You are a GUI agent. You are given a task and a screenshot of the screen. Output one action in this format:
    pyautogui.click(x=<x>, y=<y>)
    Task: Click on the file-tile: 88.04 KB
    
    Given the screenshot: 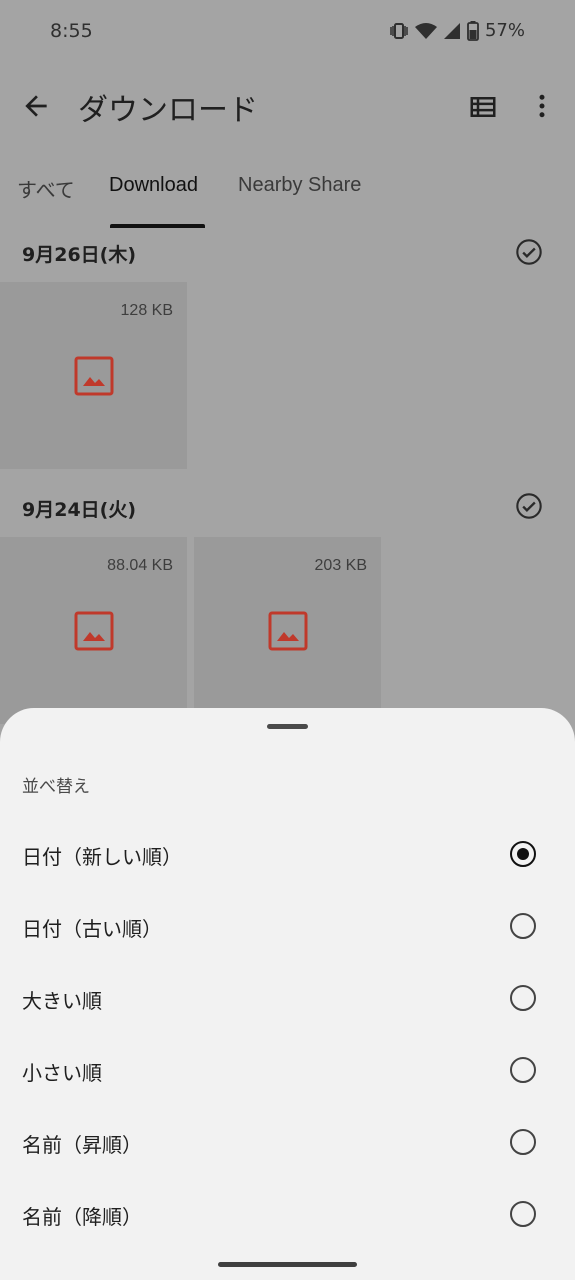 What is the action you would take?
    pyautogui.click(x=93, y=630)
    